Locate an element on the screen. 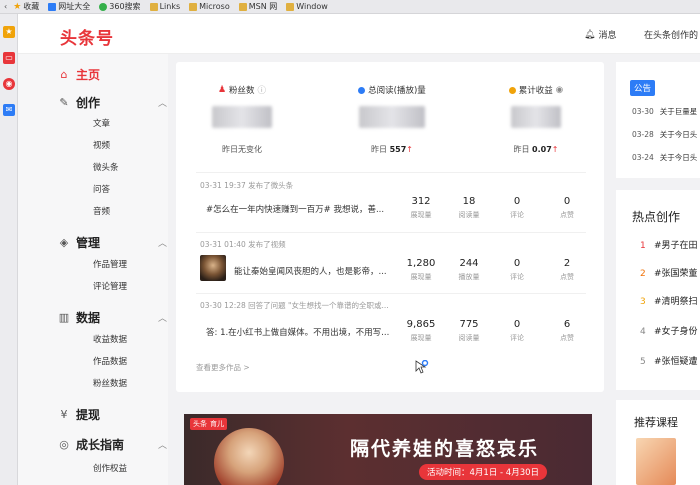 Image resolution: width=700 pixels, height=485 pixels. nav-sub-micro-post: 微头条 is located at coordinates (106, 167).